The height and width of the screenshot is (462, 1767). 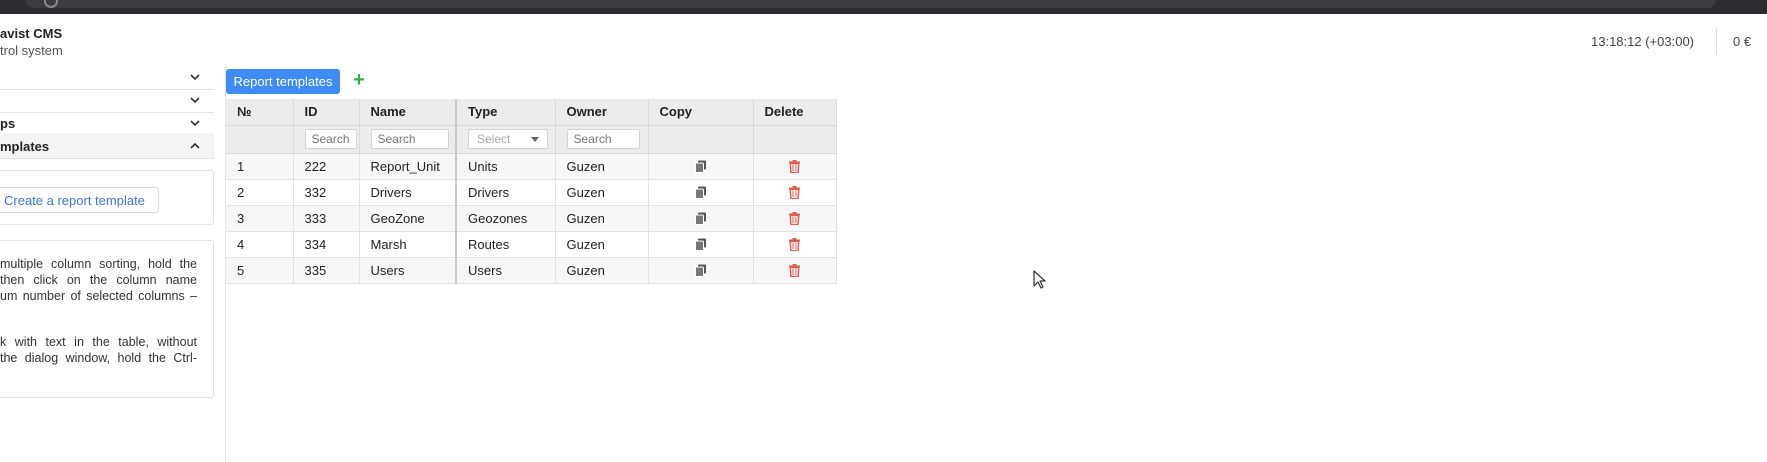 I want to click on table-row: 3 333 GeoZone Geozones Guzen, so click(x=531, y=218).